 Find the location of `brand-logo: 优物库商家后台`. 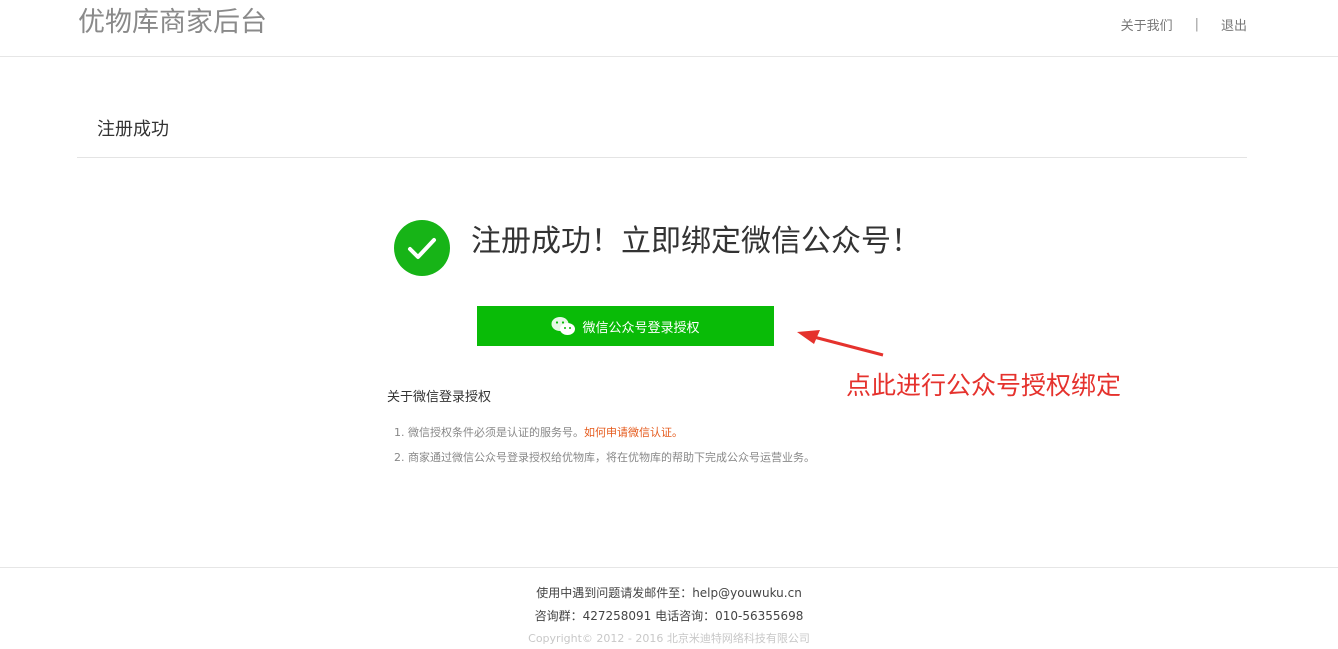

brand-logo: 优物库商家后台 is located at coordinates (172, 22).